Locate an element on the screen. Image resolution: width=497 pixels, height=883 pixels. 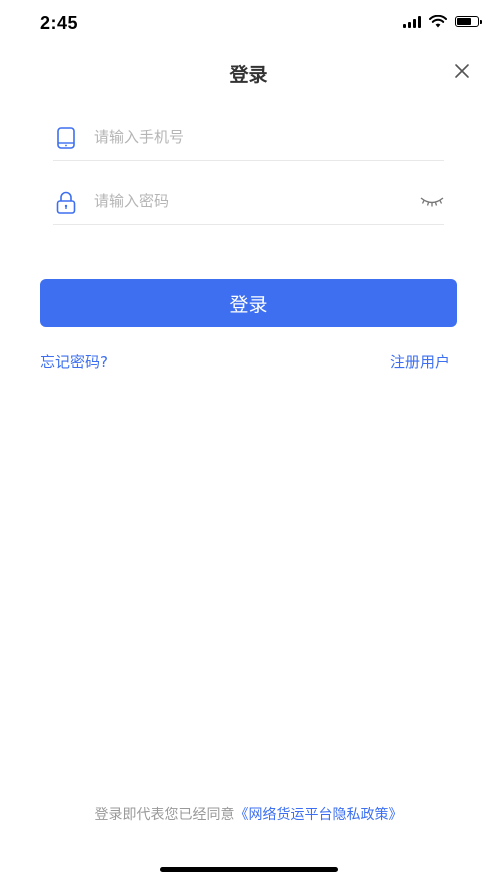
phone-icon is located at coordinates (66, 138).